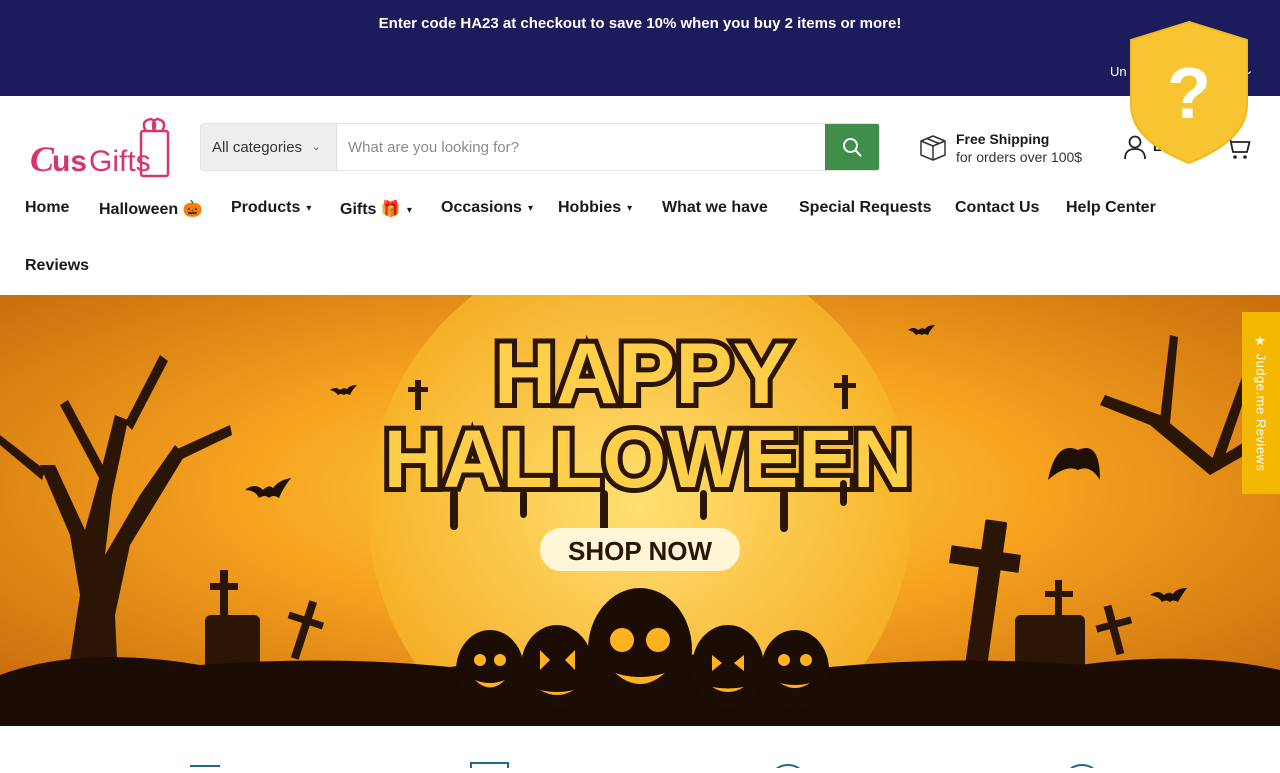 This screenshot has width=1280, height=773. What do you see at coordinates (715, 208) in the screenshot?
I see `nav-item-what-we-have: What we have` at bounding box center [715, 208].